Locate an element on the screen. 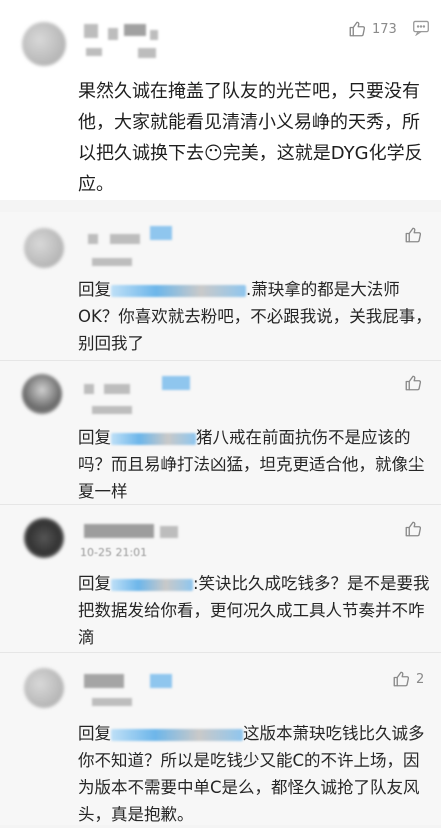  timestamp: 10-25 21:01 is located at coordinates (114, 552).